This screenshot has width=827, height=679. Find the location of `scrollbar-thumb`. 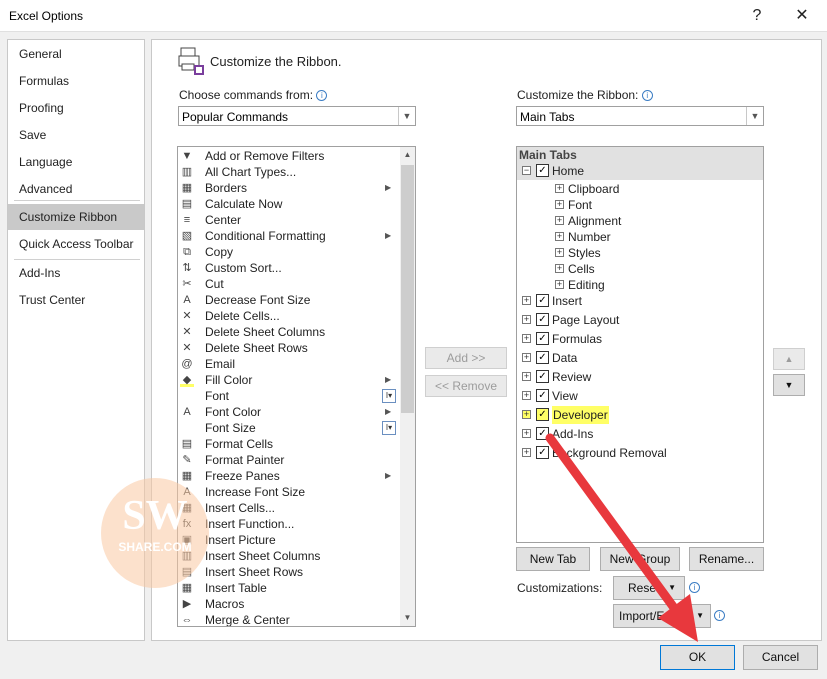

scrollbar-thumb is located at coordinates (407, 289).